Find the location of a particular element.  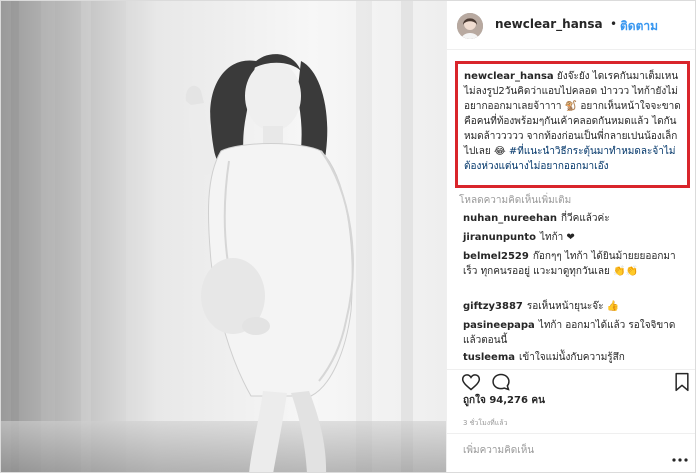

post-actions-bar is located at coordinates (571, 382).